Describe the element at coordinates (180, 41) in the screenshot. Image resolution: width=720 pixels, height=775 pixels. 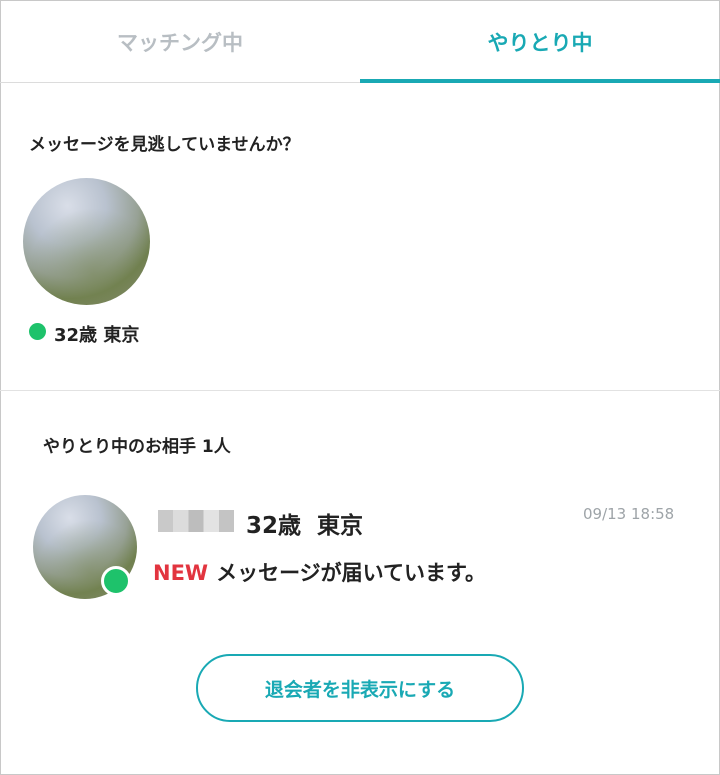
I see `tab-matching: マッチング中` at that location.